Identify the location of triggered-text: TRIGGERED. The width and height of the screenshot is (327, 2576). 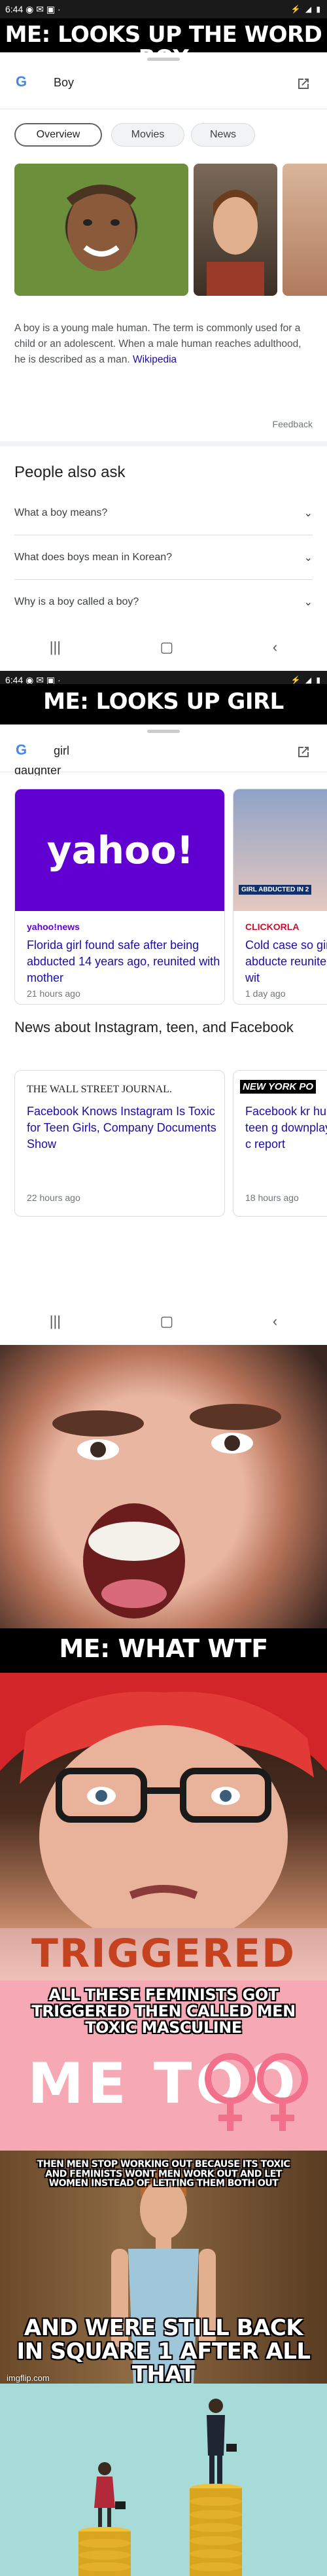
(163, 1954).